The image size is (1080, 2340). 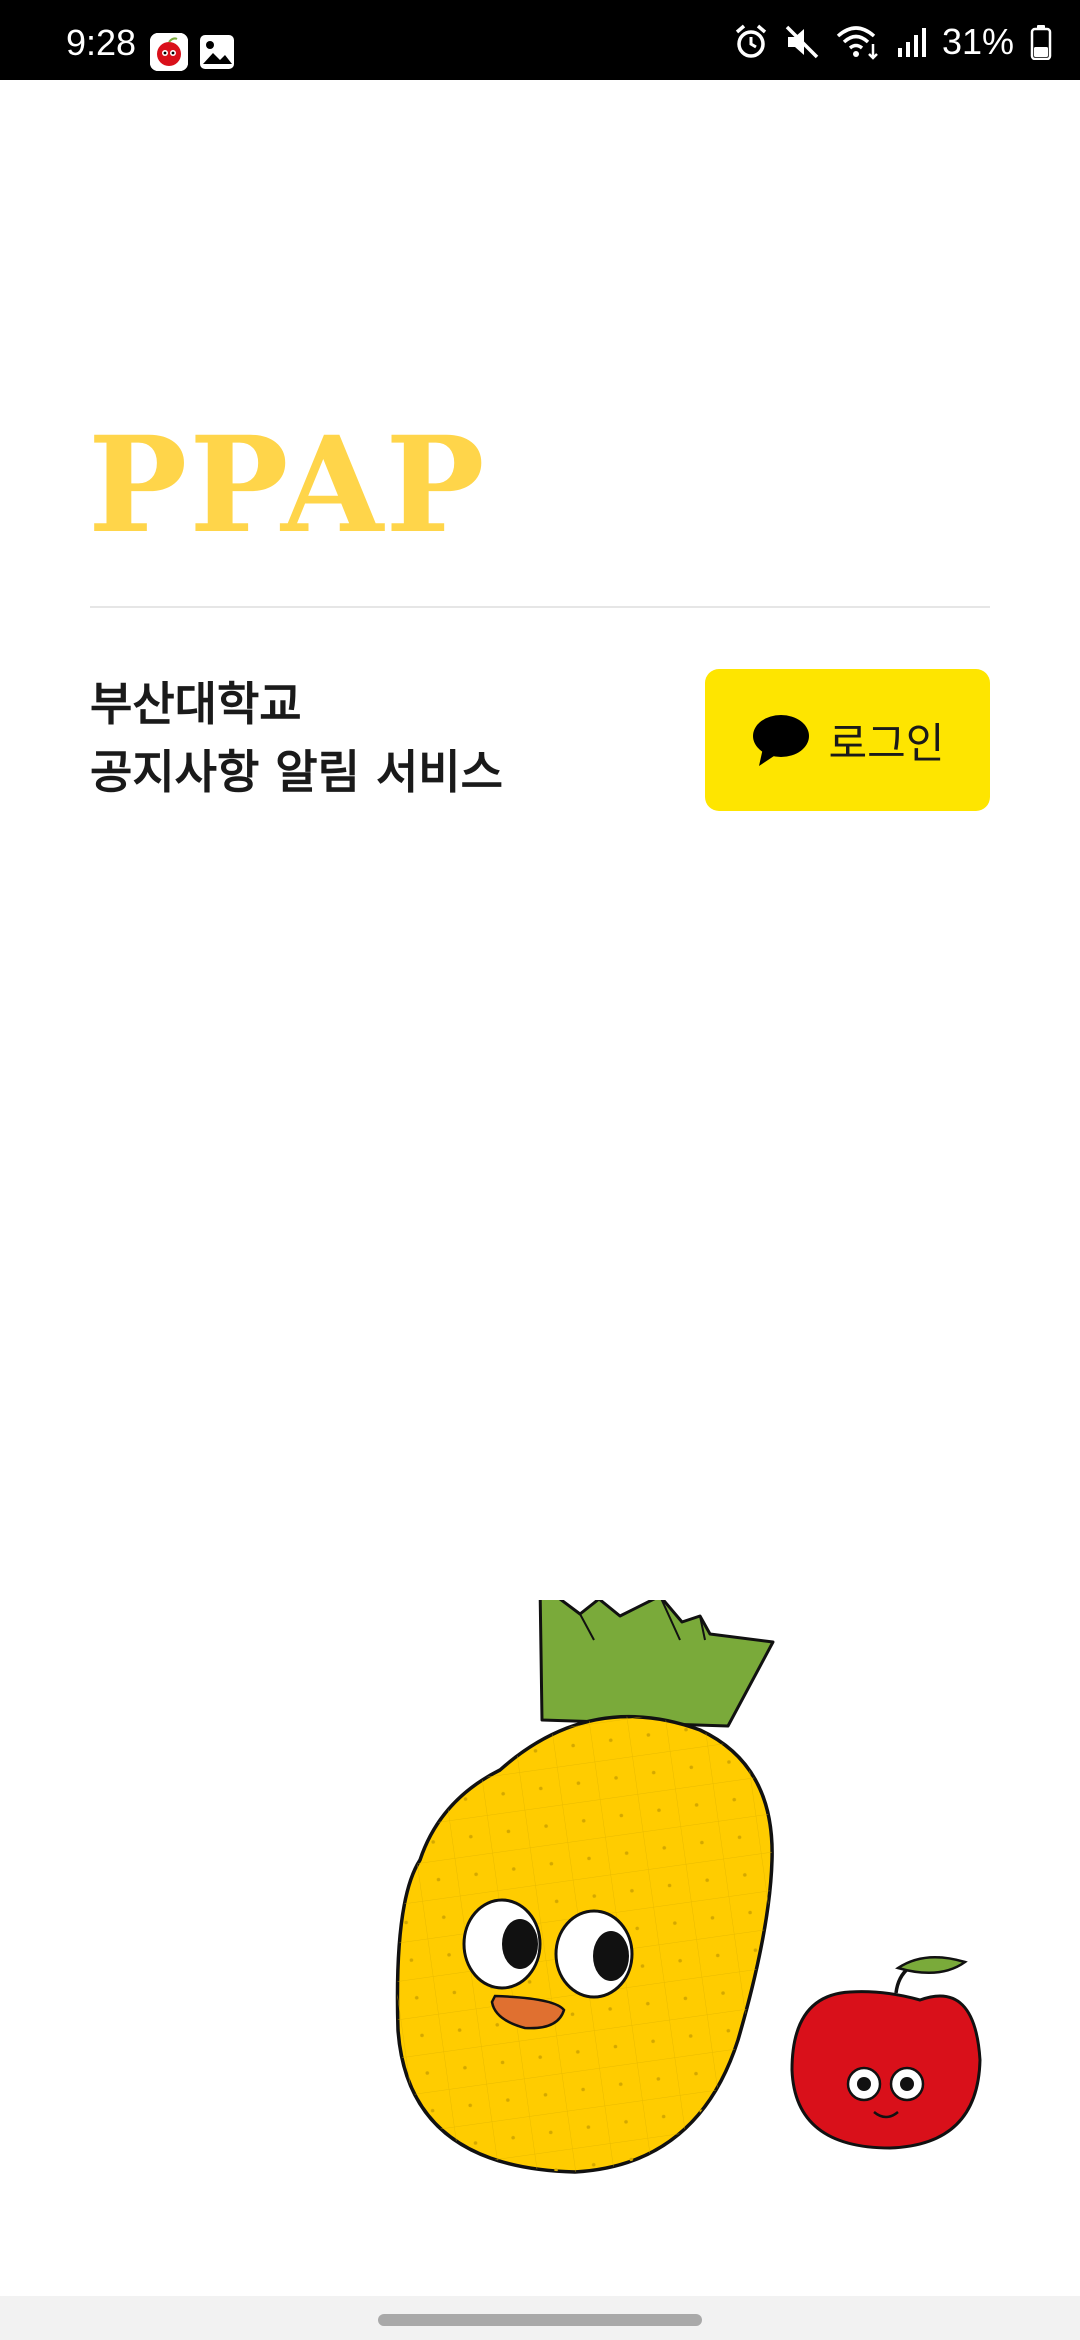 I want to click on mascot-illustration, so click(x=688, y=1887).